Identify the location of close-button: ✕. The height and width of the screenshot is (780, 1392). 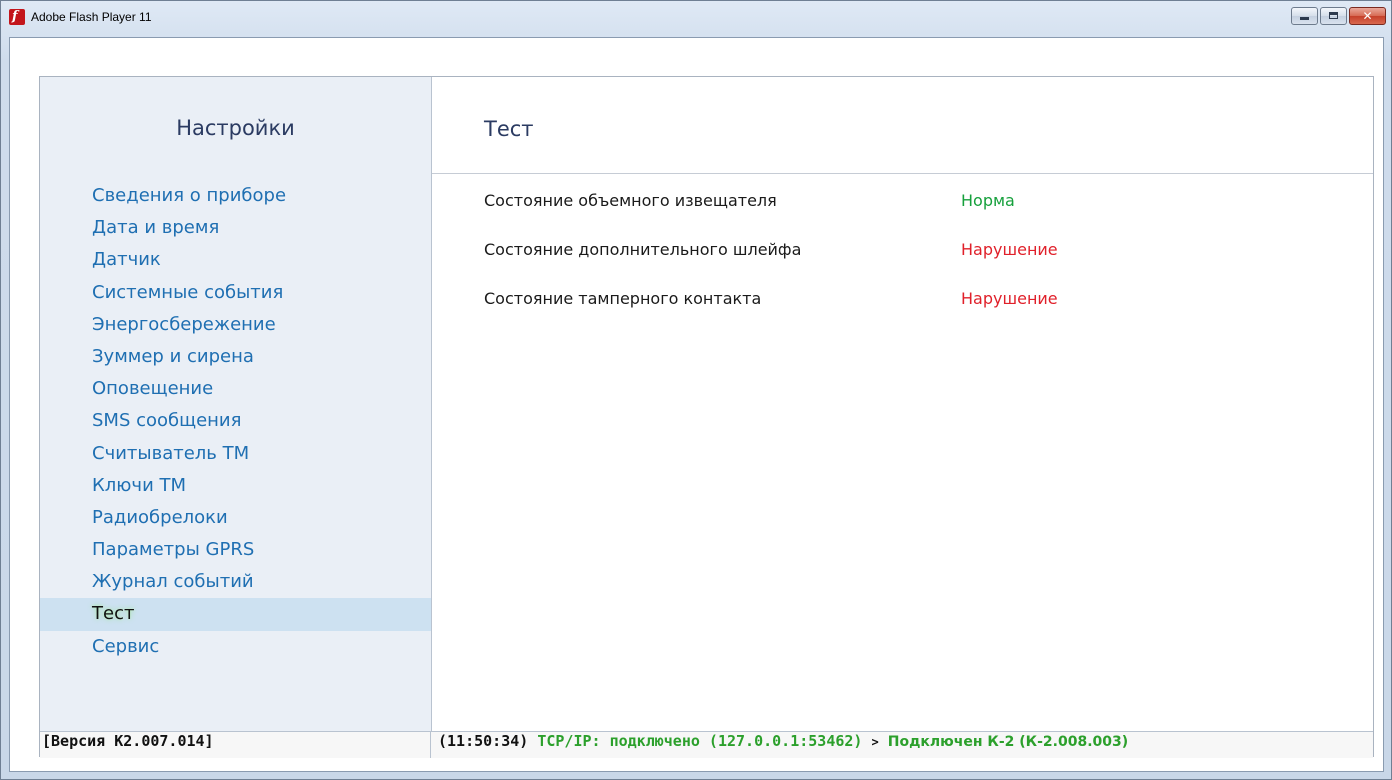
(1367, 16).